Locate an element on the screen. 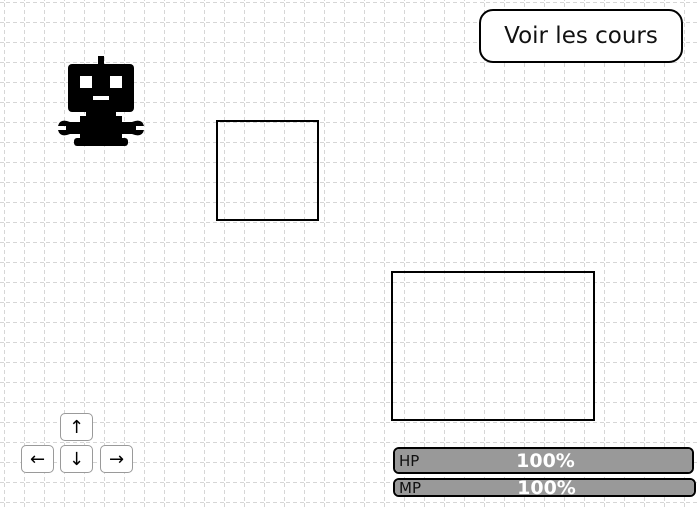 The height and width of the screenshot is (507, 700). arrow-right-icon: → is located at coordinates (116, 459).